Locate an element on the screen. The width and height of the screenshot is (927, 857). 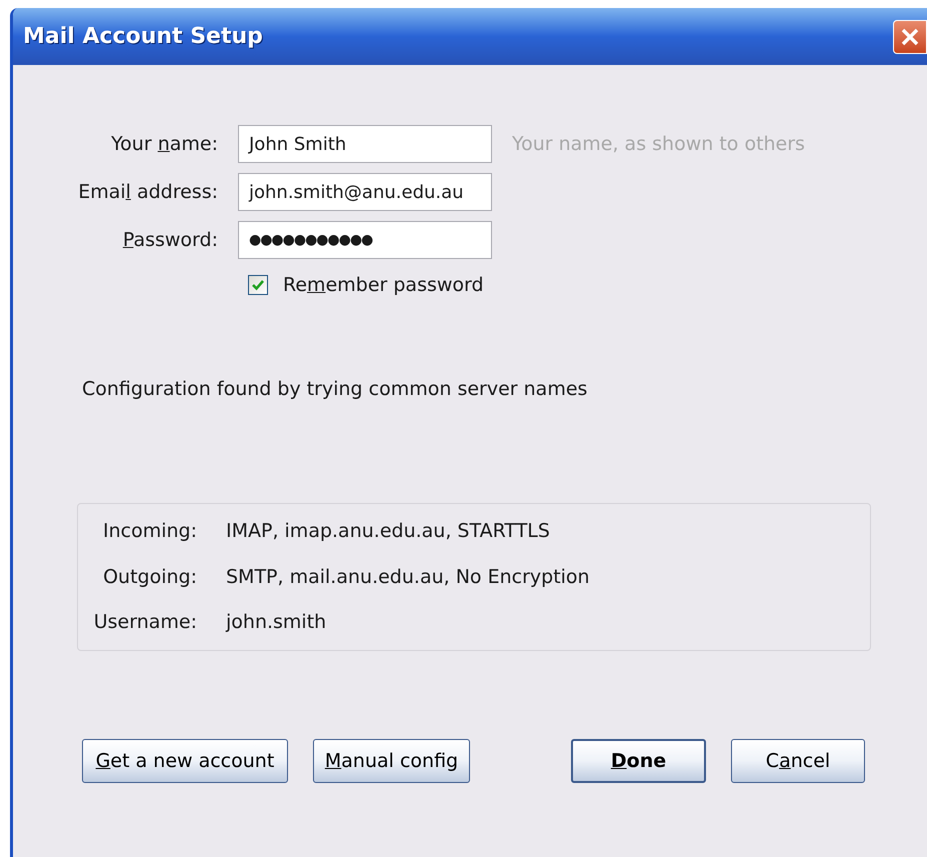
config-label: Username: is located at coordinates (144, 623).